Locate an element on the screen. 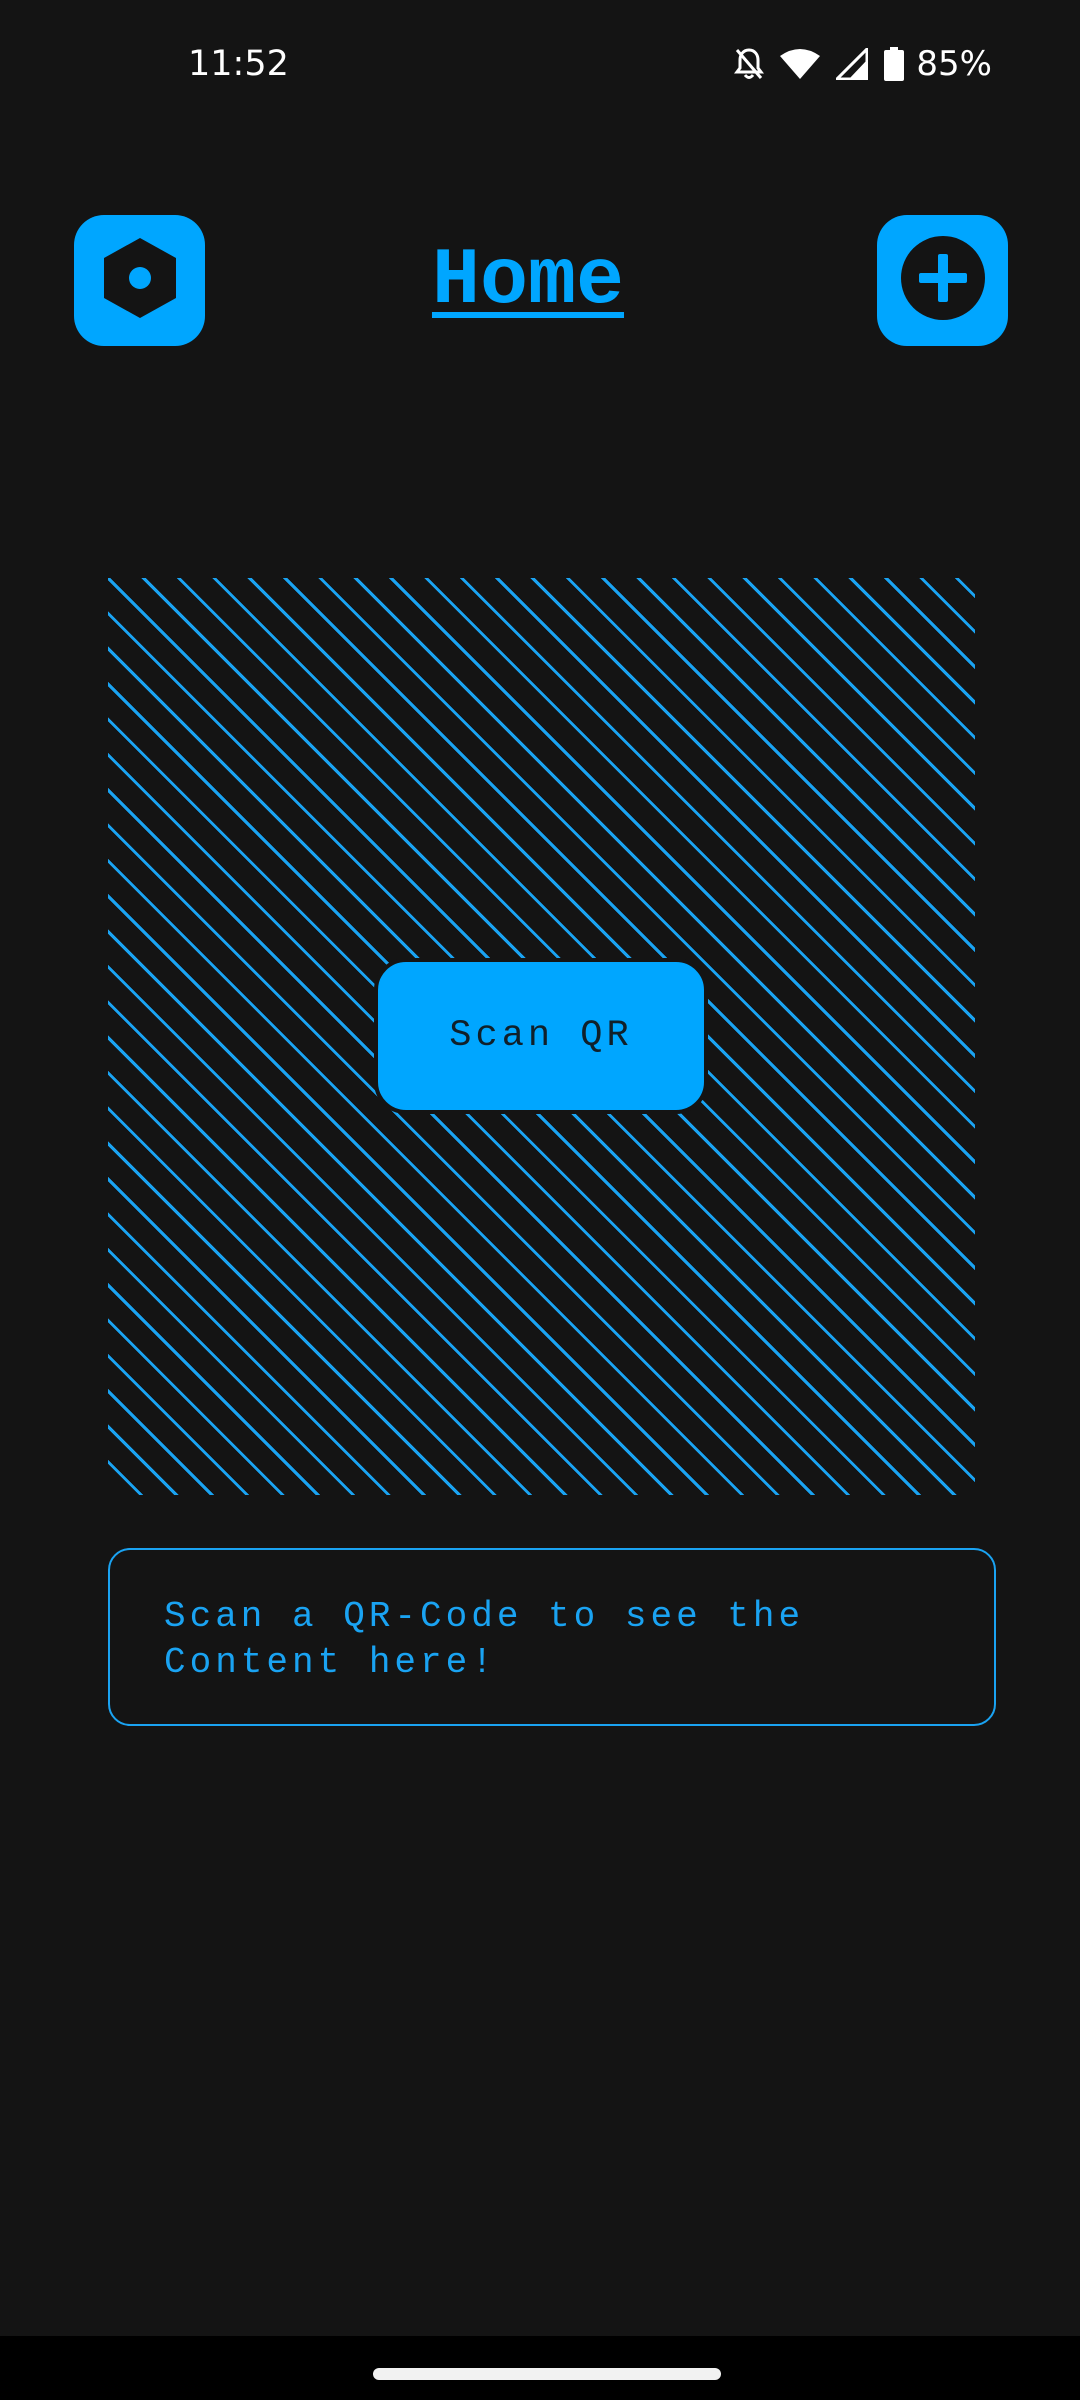 This screenshot has width=1080, height=2400. status-time: 11:52 is located at coordinates (238, 64).